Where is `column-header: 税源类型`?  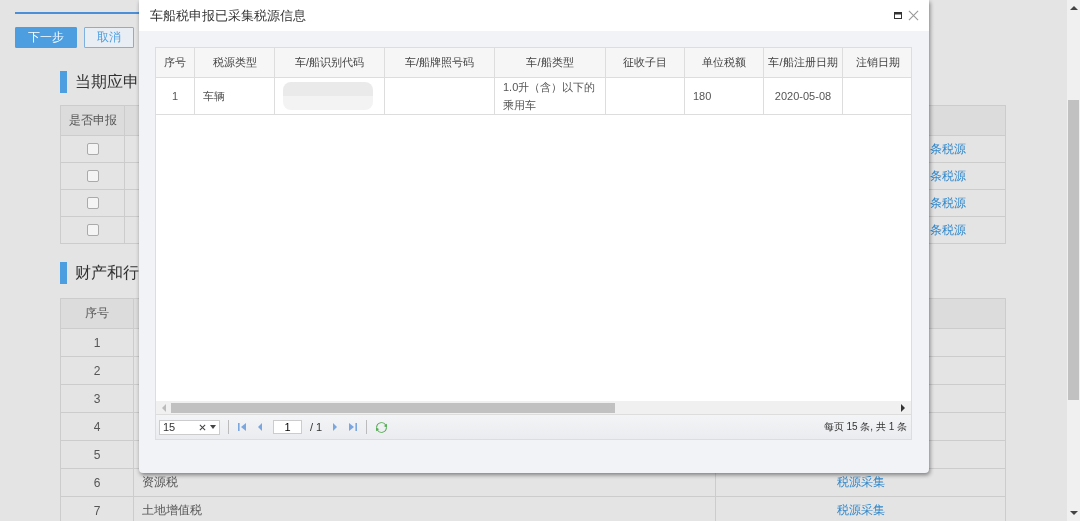
column-header: 税源类型 is located at coordinates (235, 62).